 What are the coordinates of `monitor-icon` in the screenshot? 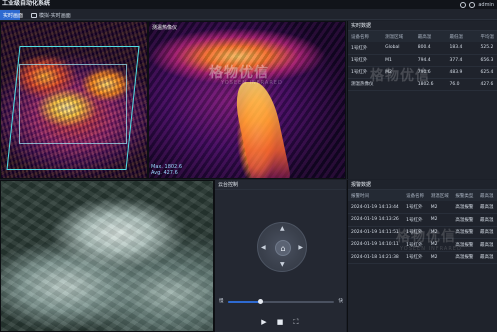 It's located at (34, 15).